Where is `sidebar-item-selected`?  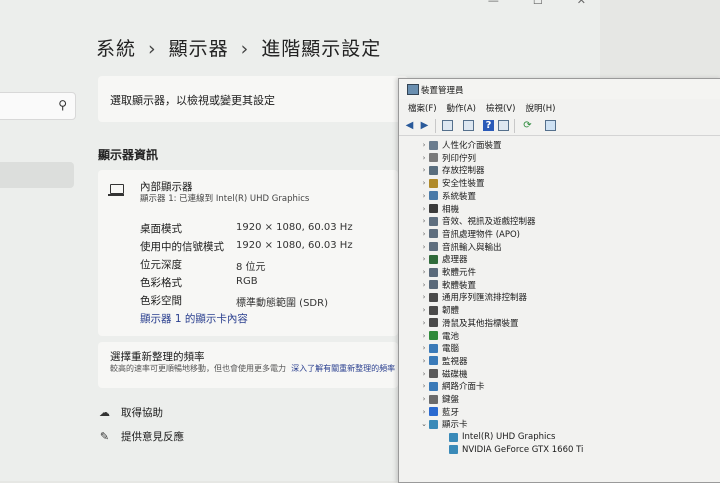 sidebar-item-selected is located at coordinates (37, 175).